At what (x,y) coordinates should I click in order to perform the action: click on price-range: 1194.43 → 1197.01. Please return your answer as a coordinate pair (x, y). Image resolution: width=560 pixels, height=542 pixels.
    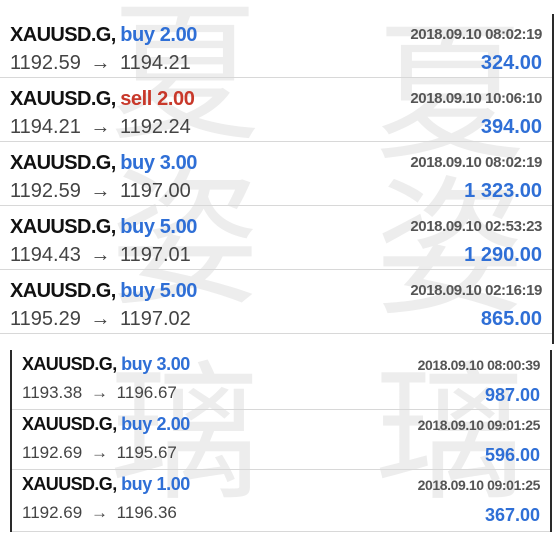
    Looking at the image, I should click on (100, 255).